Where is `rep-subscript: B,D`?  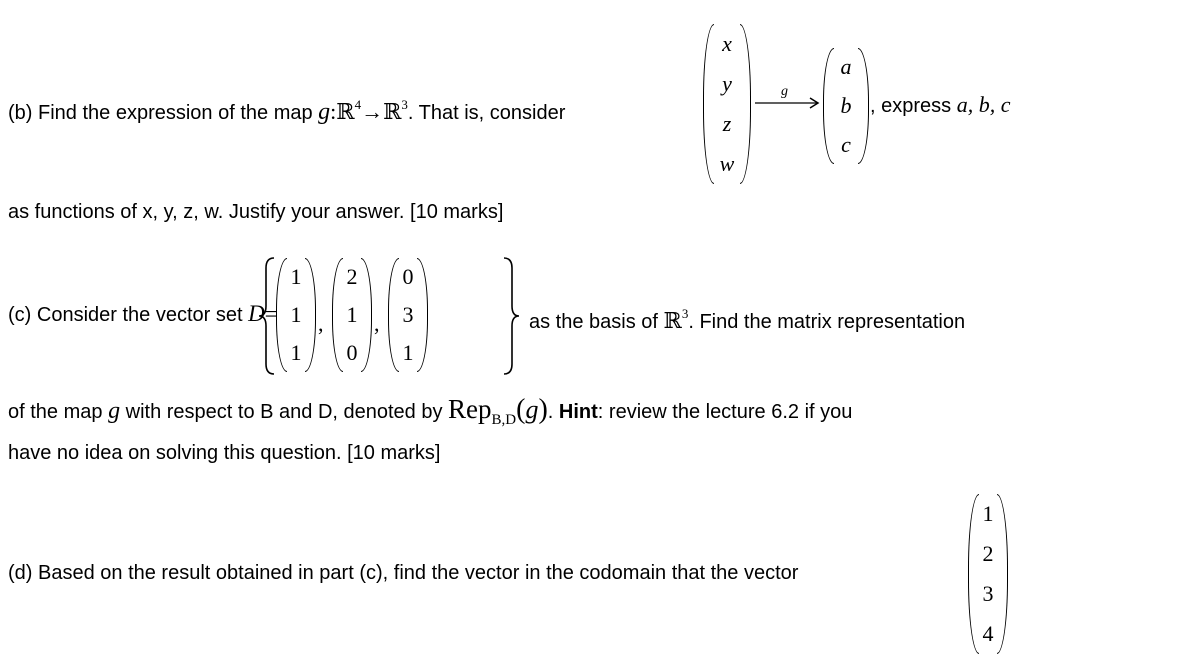
rep-subscript: B,D is located at coordinates (504, 420).